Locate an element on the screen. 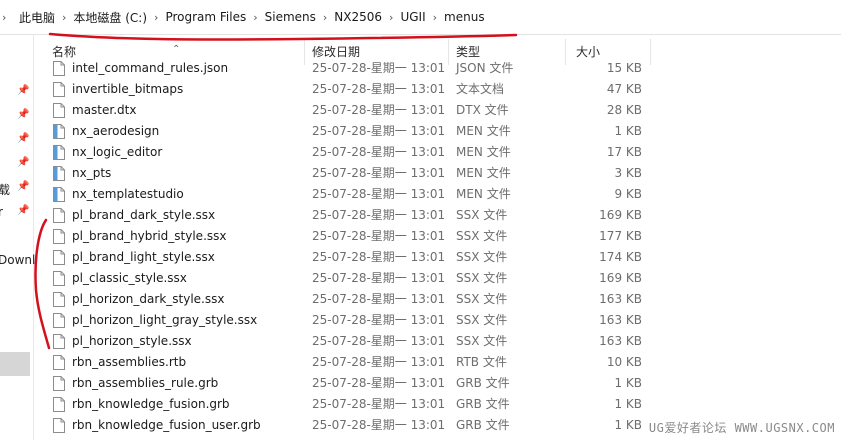 The width and height of the screenshot is (841, 440). breadcrumb-item-menus: menus is located at coordinates (464, 17).